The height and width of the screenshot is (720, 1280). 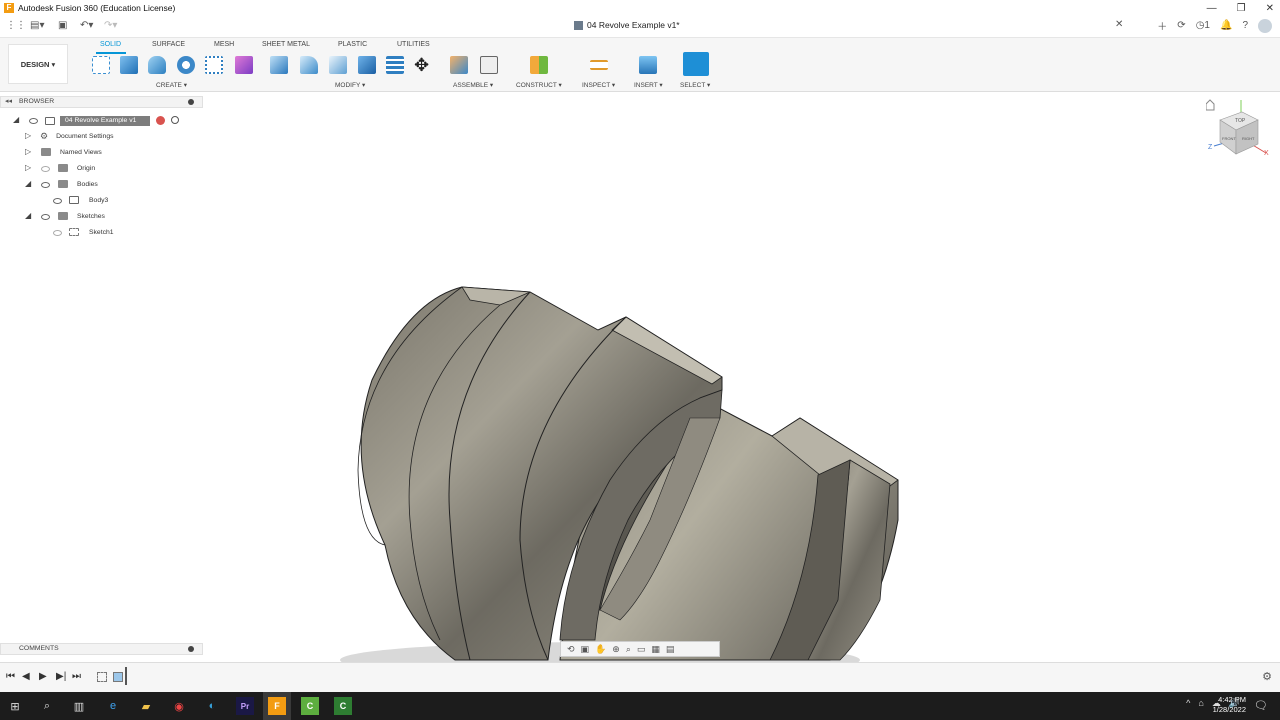 I want to click on file-explorer-icon: ▰, so click(x=146, y=706).